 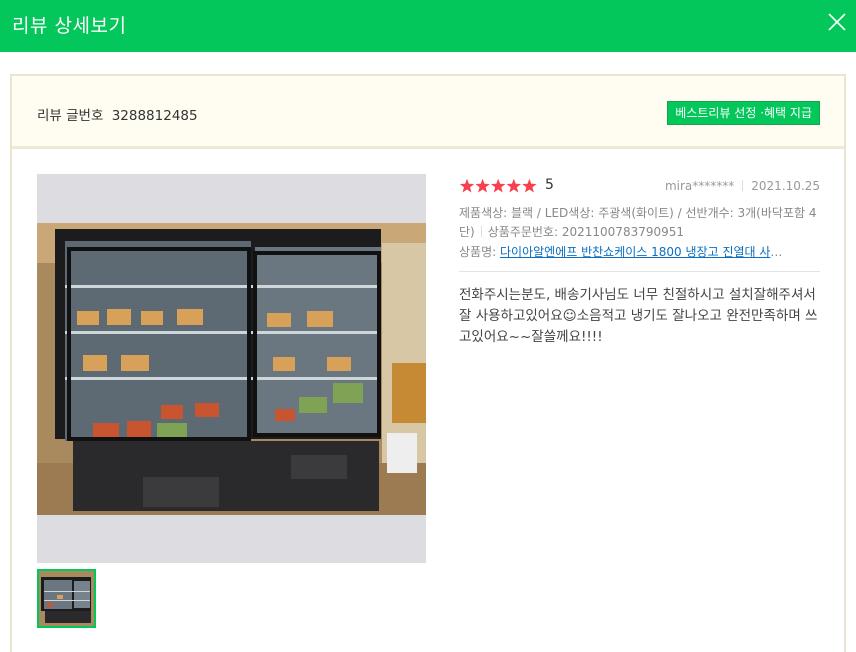 I want to click on reviewer-id: mira*******, so click(x=699, y=186).